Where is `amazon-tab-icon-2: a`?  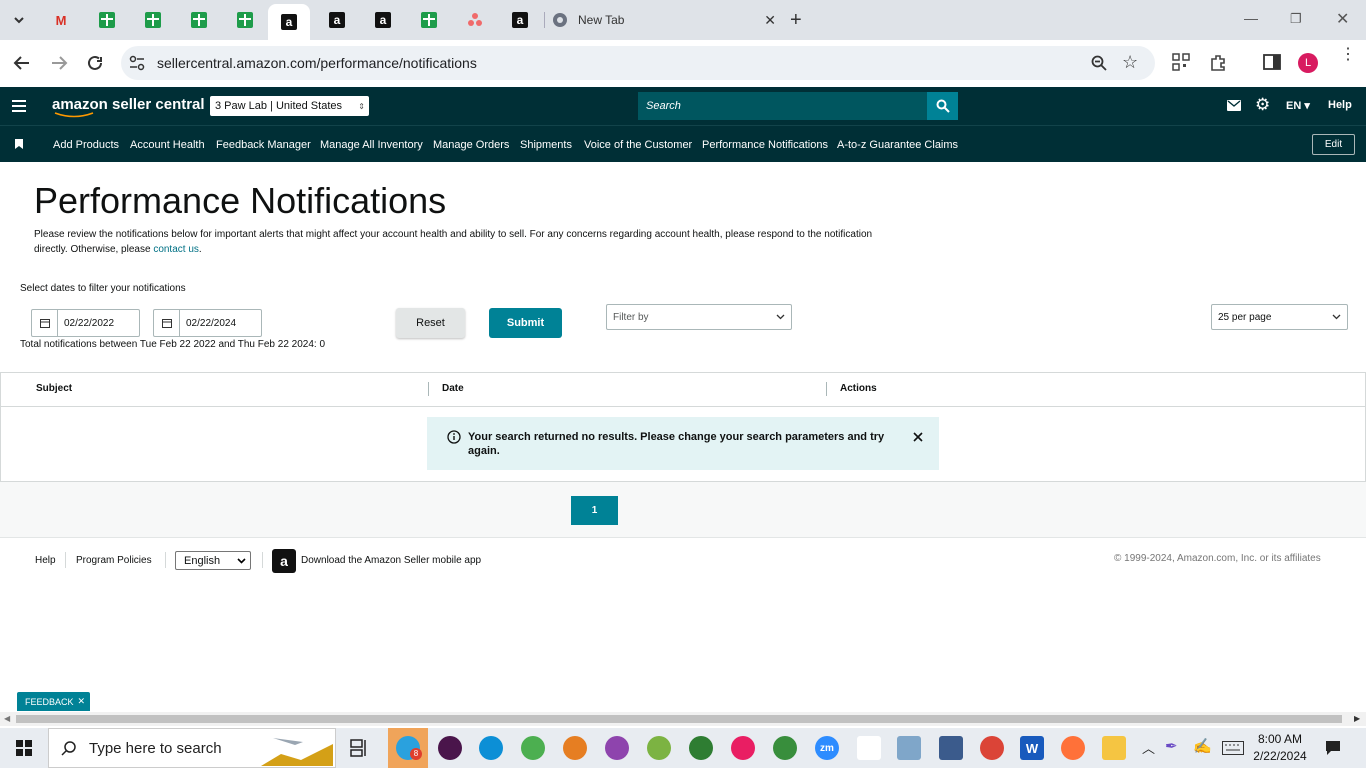 amazon-tab-icon-2: a is located at coordinates (337, 20).